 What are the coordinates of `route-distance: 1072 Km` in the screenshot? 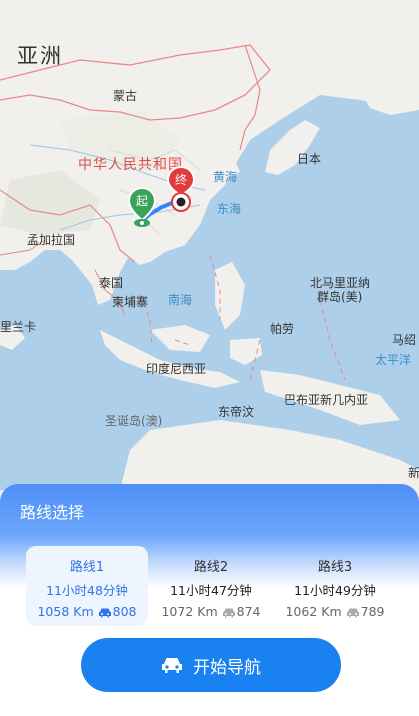 It's located at (189, 611).